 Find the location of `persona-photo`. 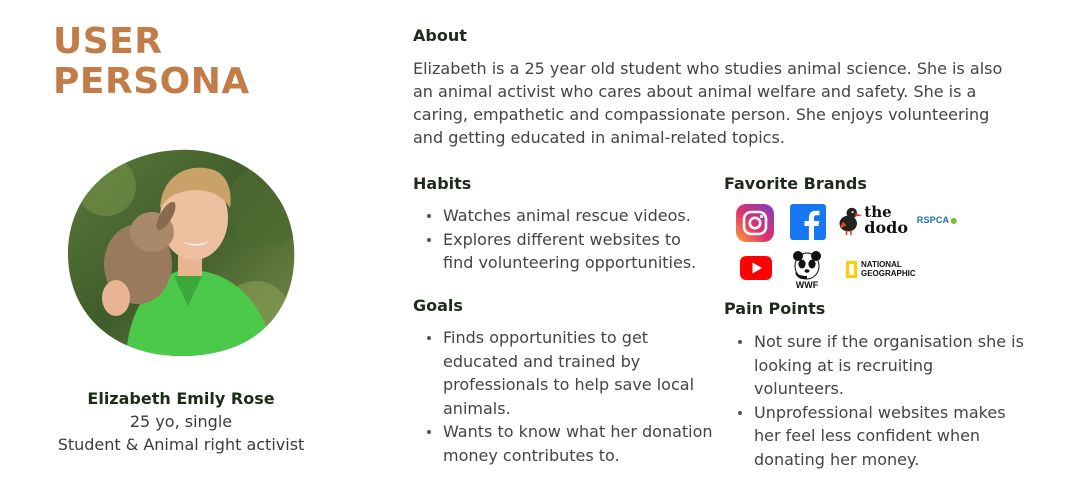

persona-photo is located at coordinates (181, 253).